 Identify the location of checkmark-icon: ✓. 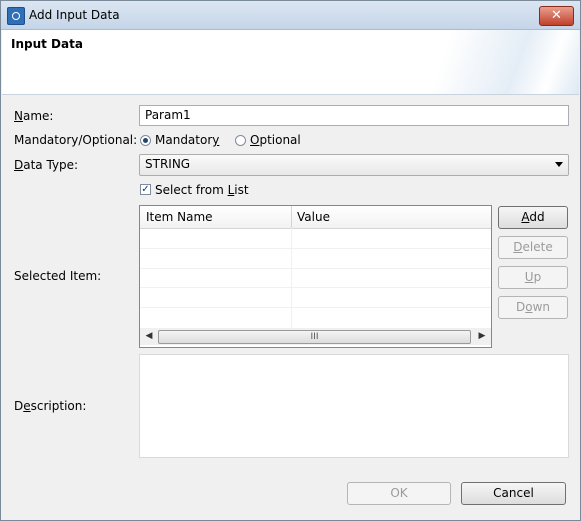
(145, 189).